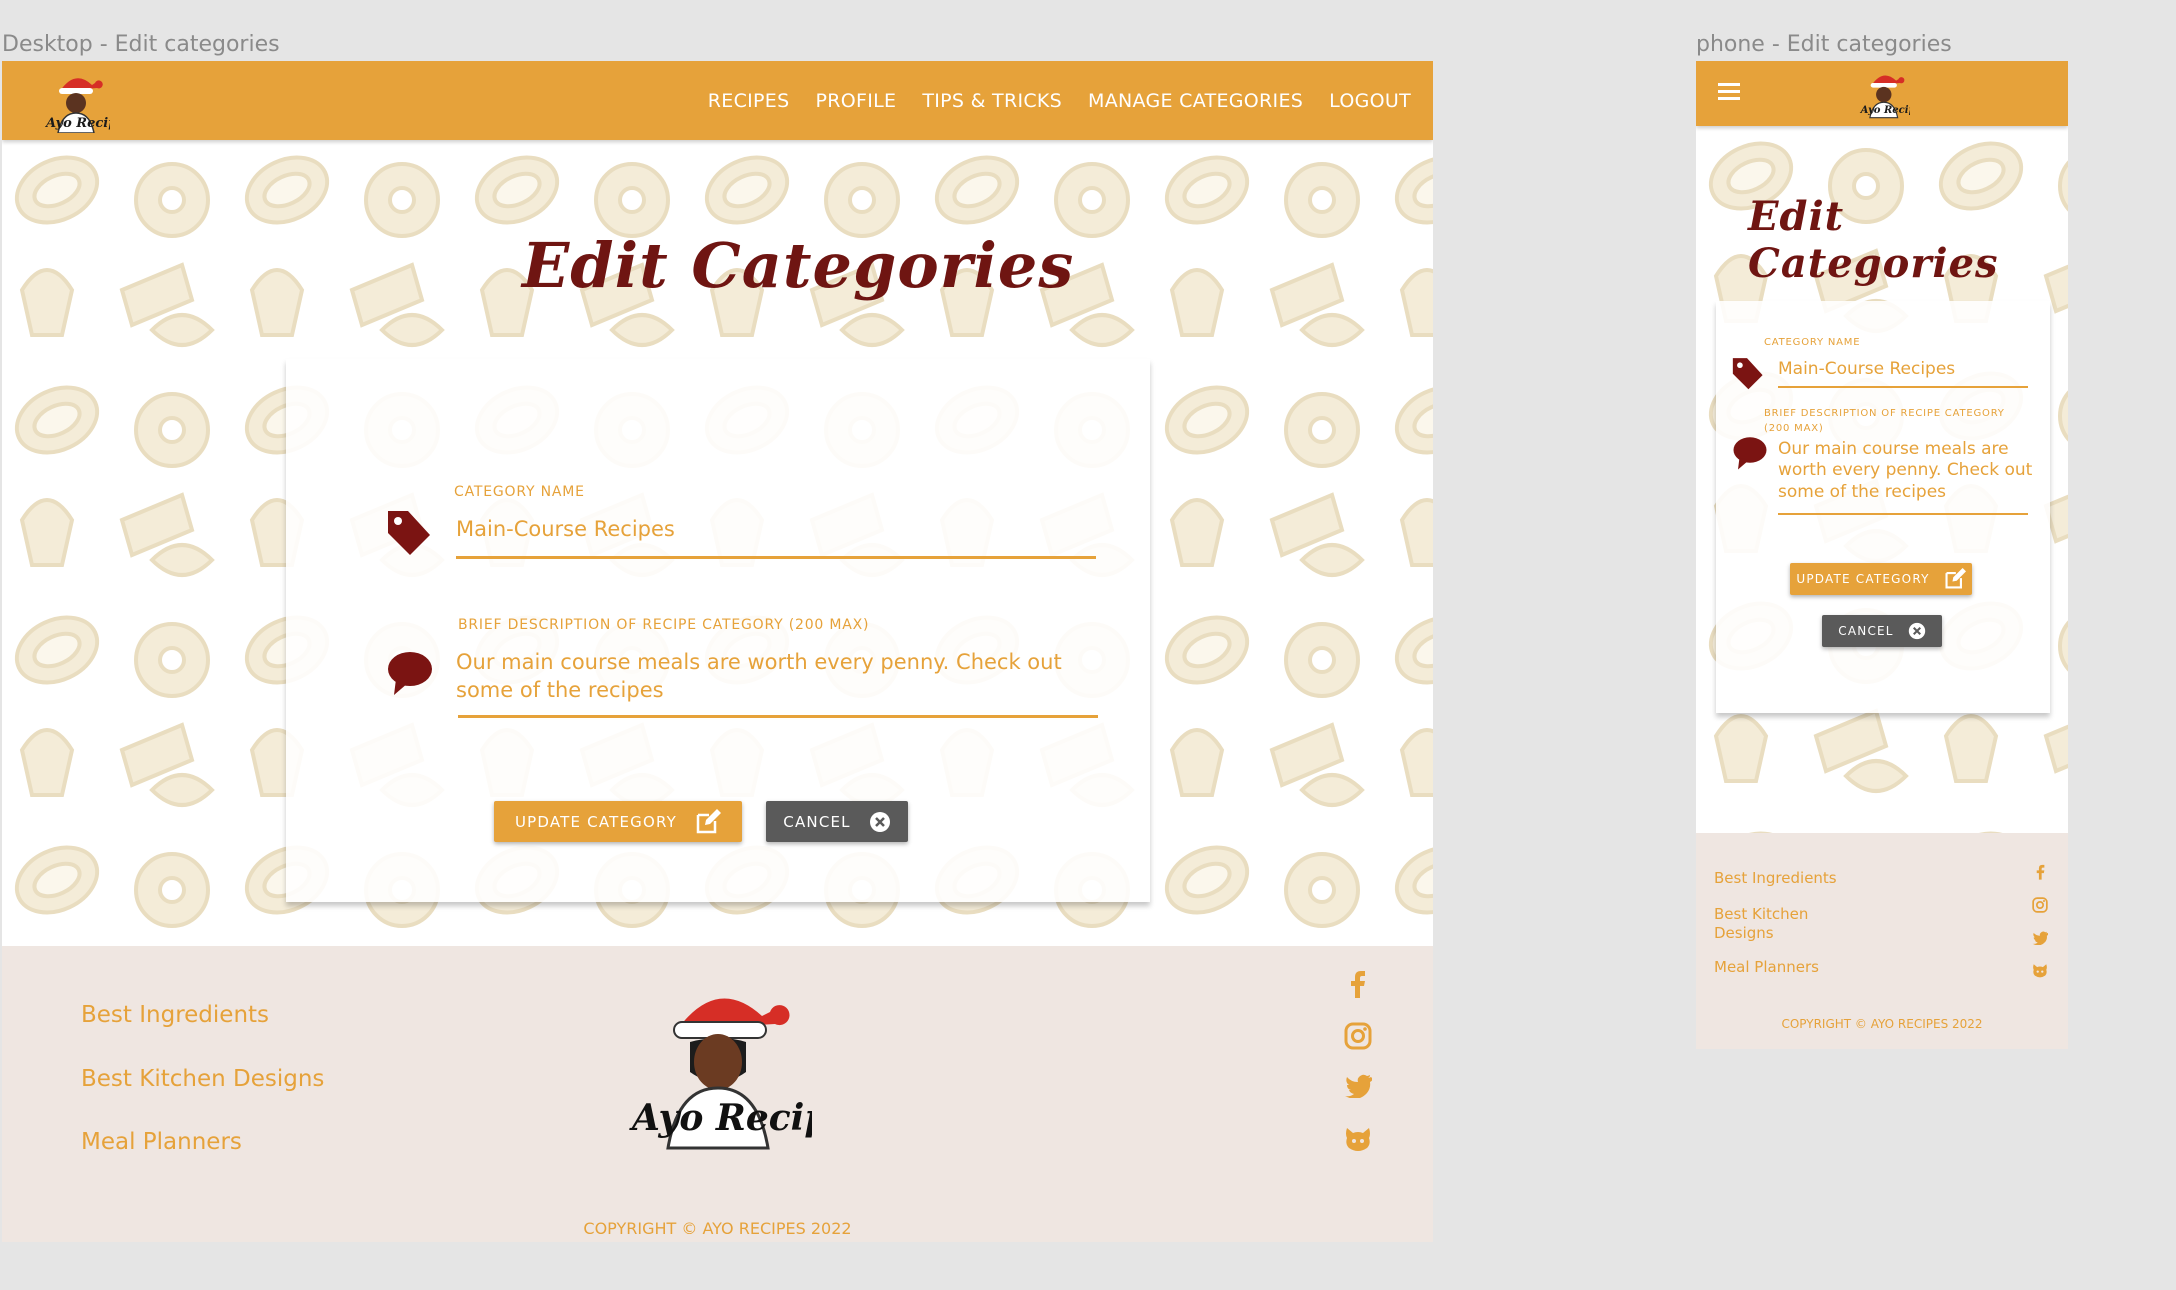  Describe the element at coordinates (202, 1079) in the screenshot. I see `footer-link-best-kitchen-designs: Best Kitchen Designs` at that location.